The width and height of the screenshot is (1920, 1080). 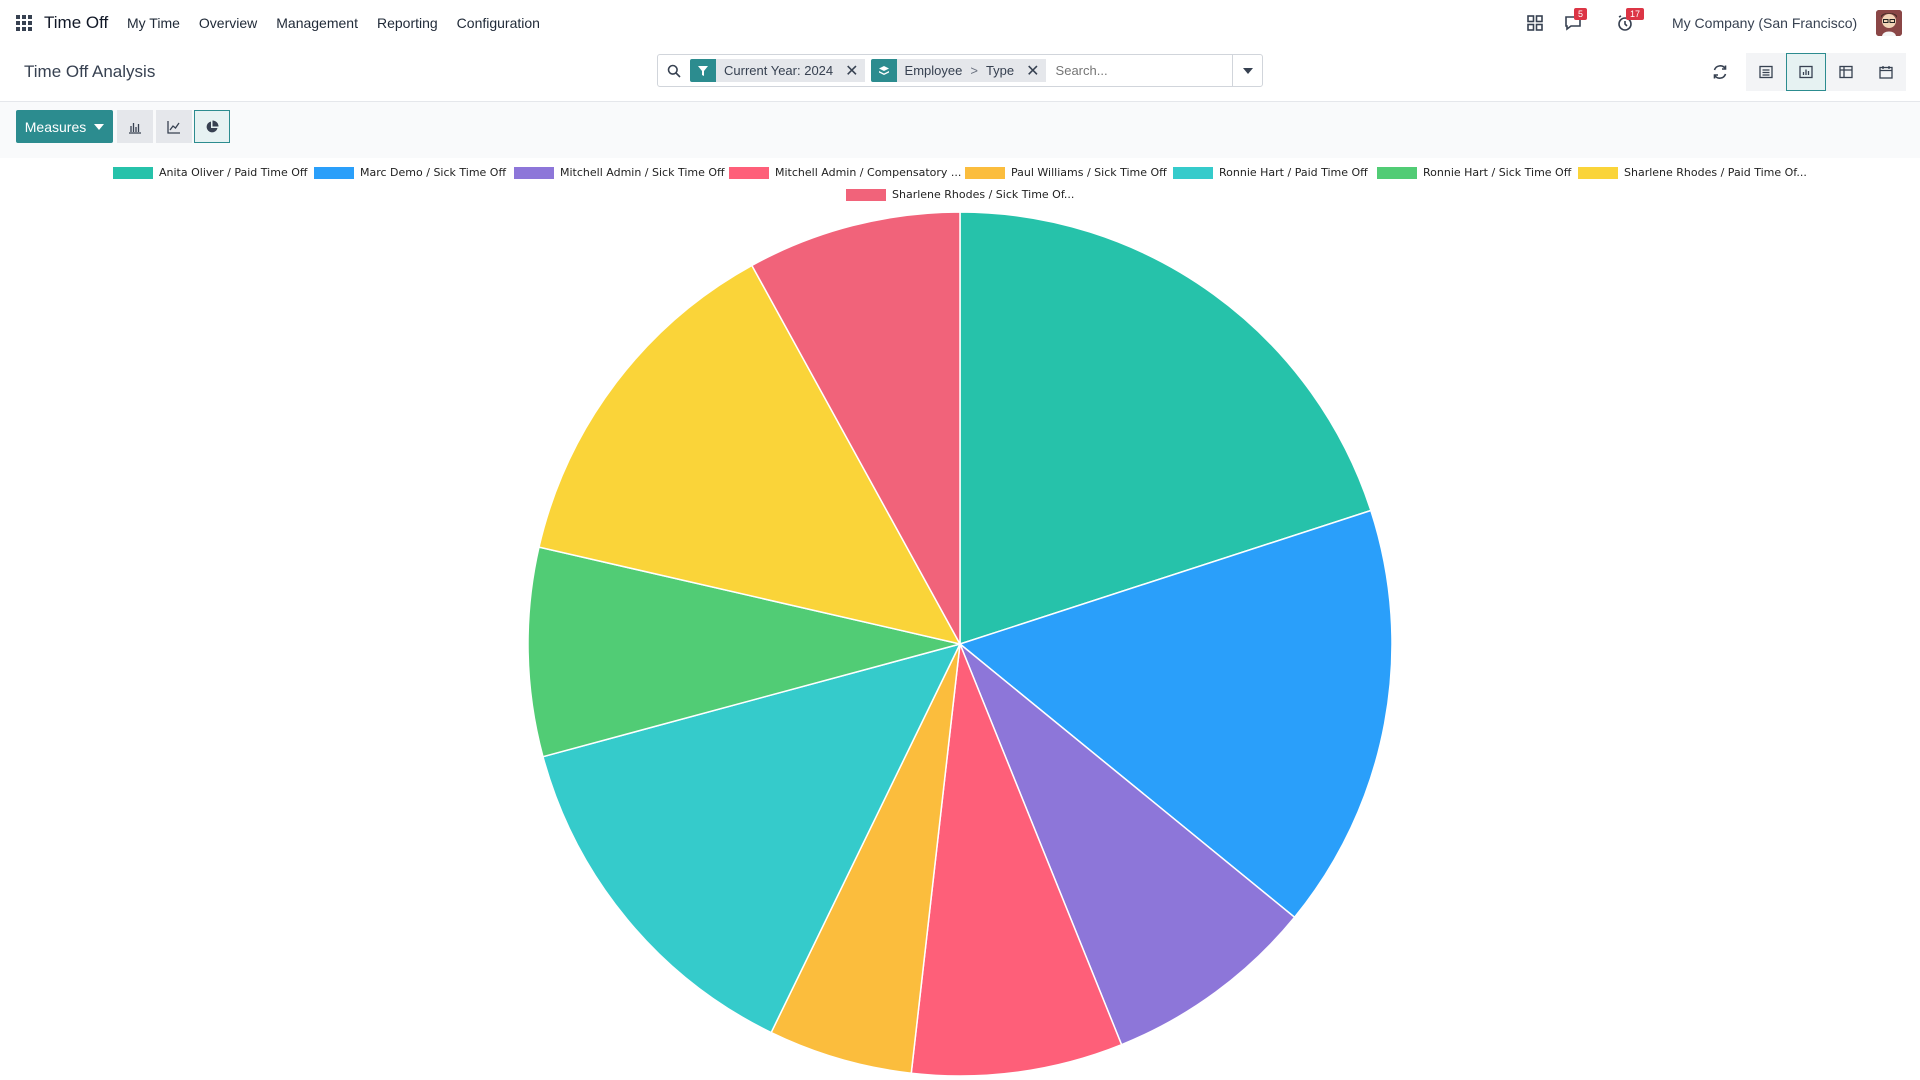 What do you see at coordinates (933, 70) in the screenshot?
I see `groupby-facet-value-employee: Employee` at bounding box center [933, 70].